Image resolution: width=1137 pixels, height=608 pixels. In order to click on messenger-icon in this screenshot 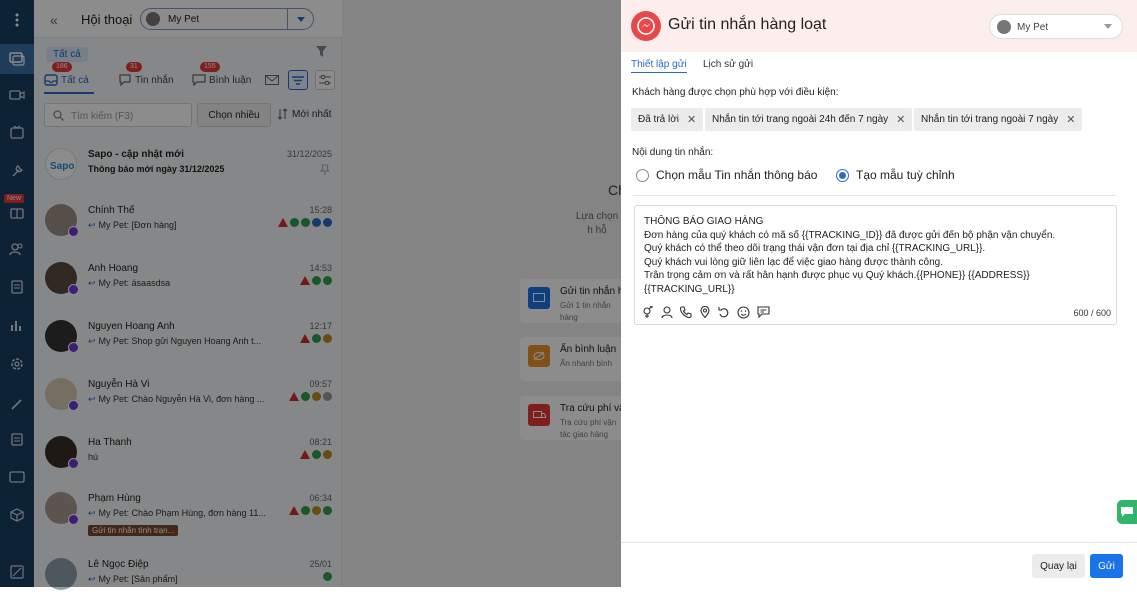, I will do `click(646, 26)`.